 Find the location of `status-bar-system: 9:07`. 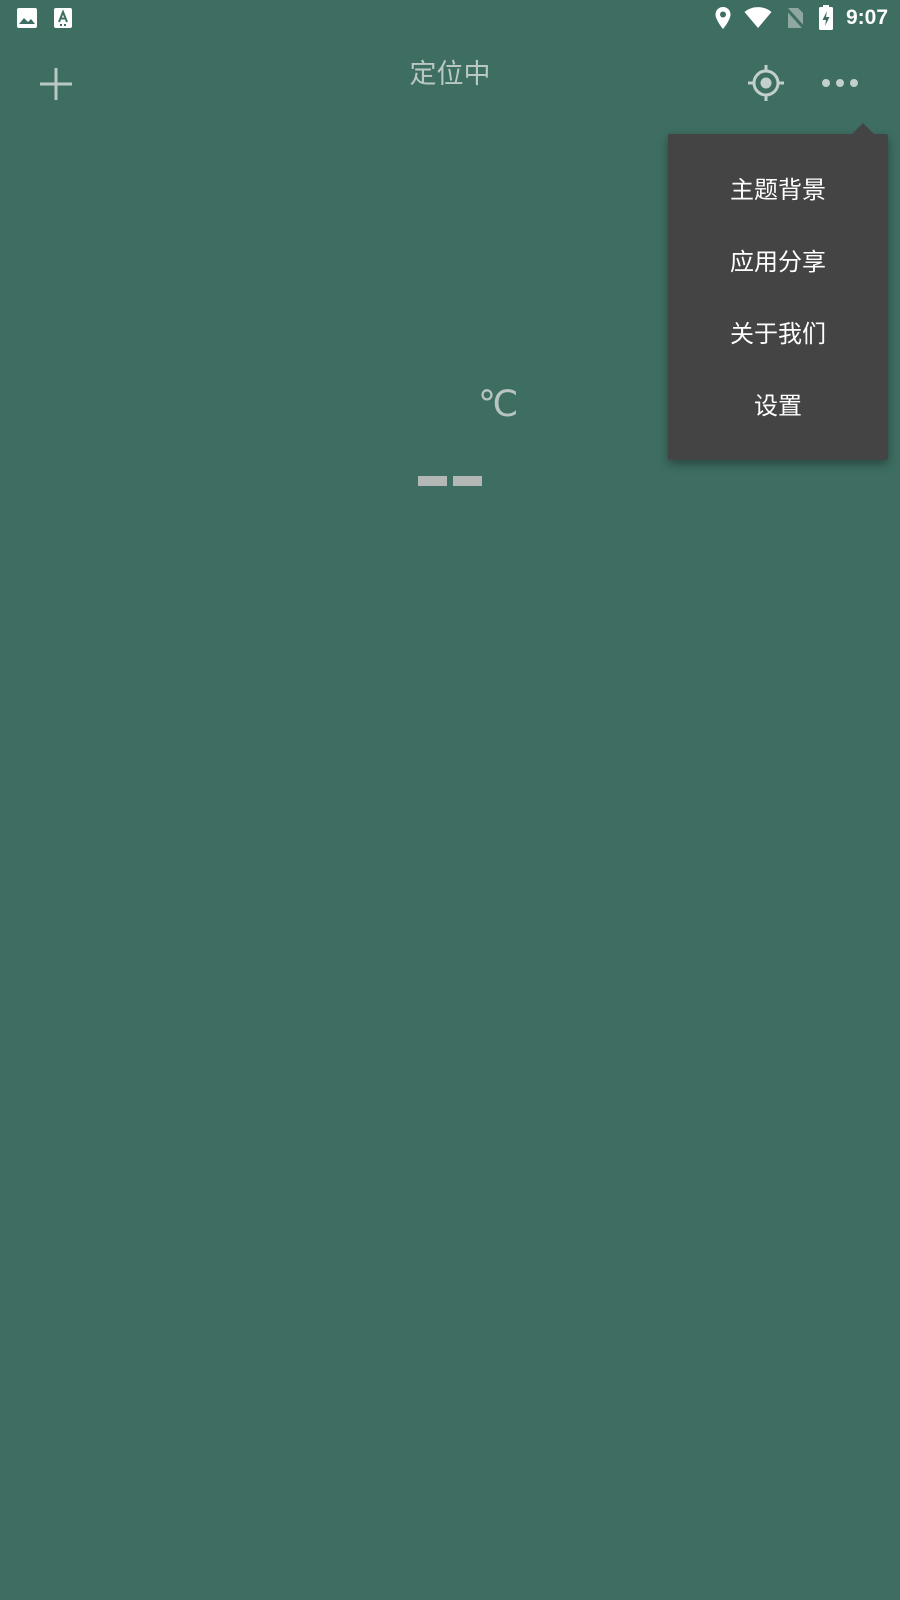

status-bar-system: 9:07 is located at coordinates (801, 18).